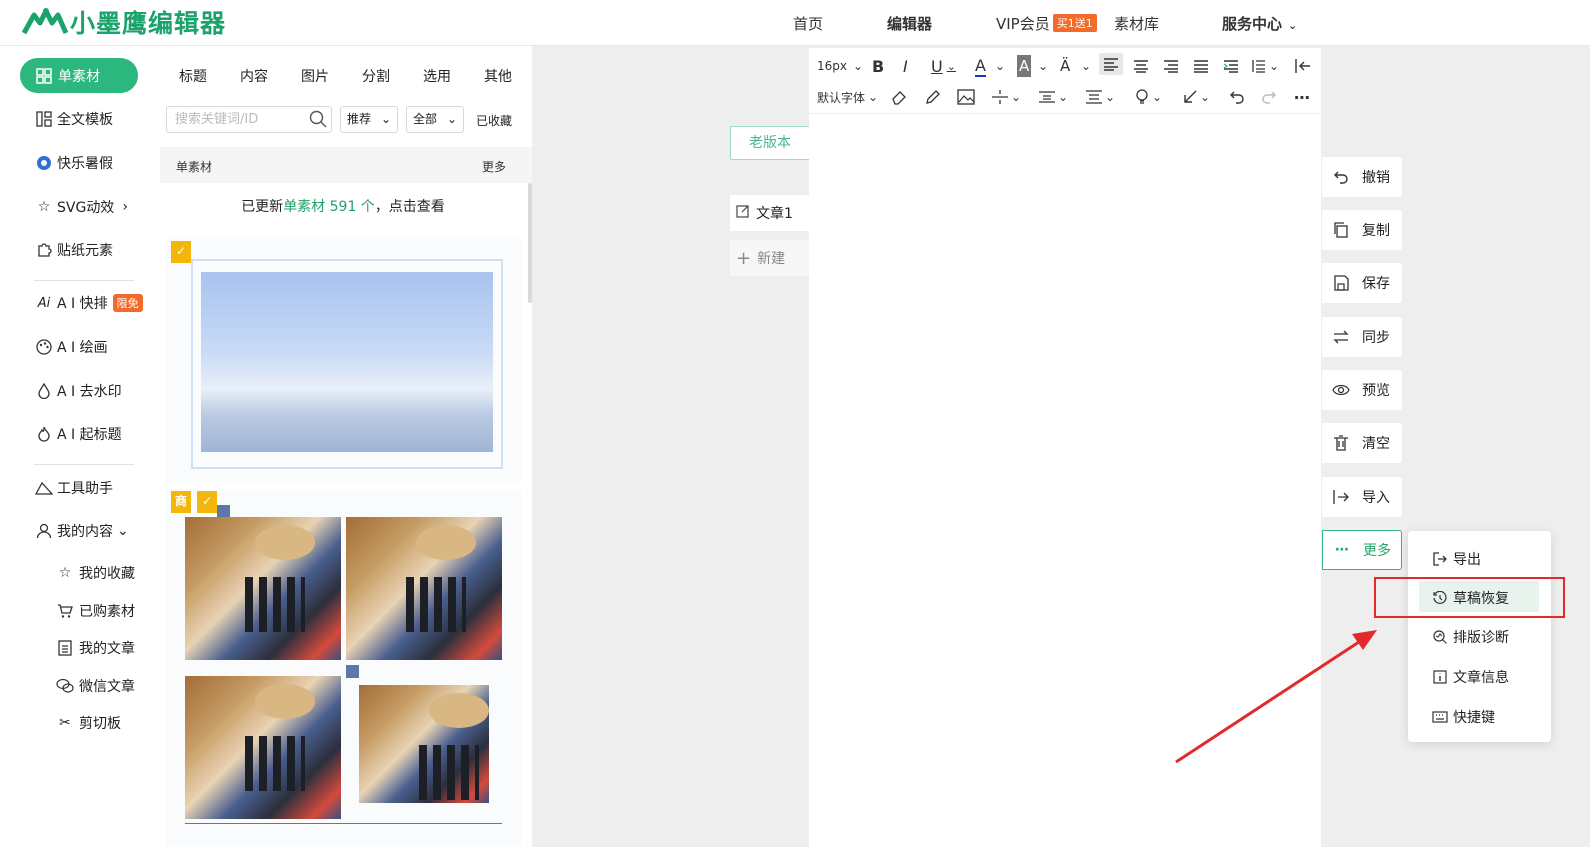 The width and height of the screenshot is (1590, 847). I want to click on tab-divider: 分割, so click(376, 76).